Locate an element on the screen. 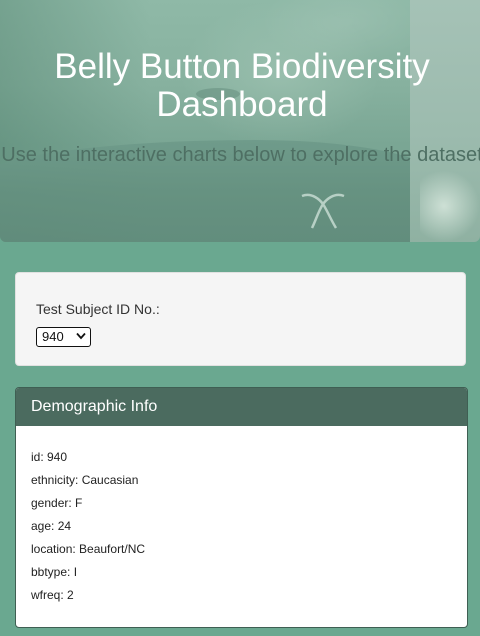  demographic-row-ethnicity: ethnicity: Caucasian is located at coordinates (85, 480).